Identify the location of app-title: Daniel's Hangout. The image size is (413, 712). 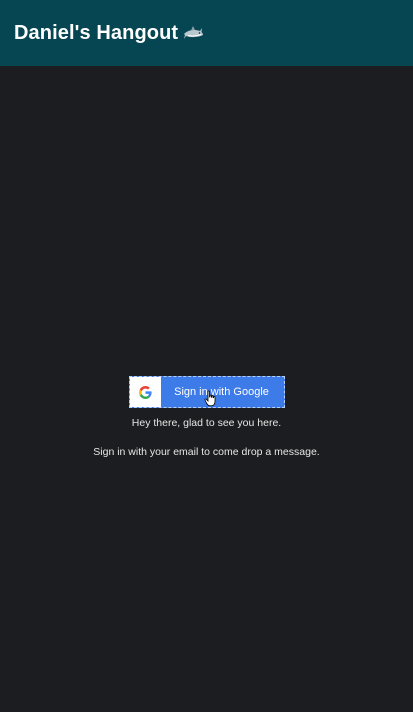
(96, 32).